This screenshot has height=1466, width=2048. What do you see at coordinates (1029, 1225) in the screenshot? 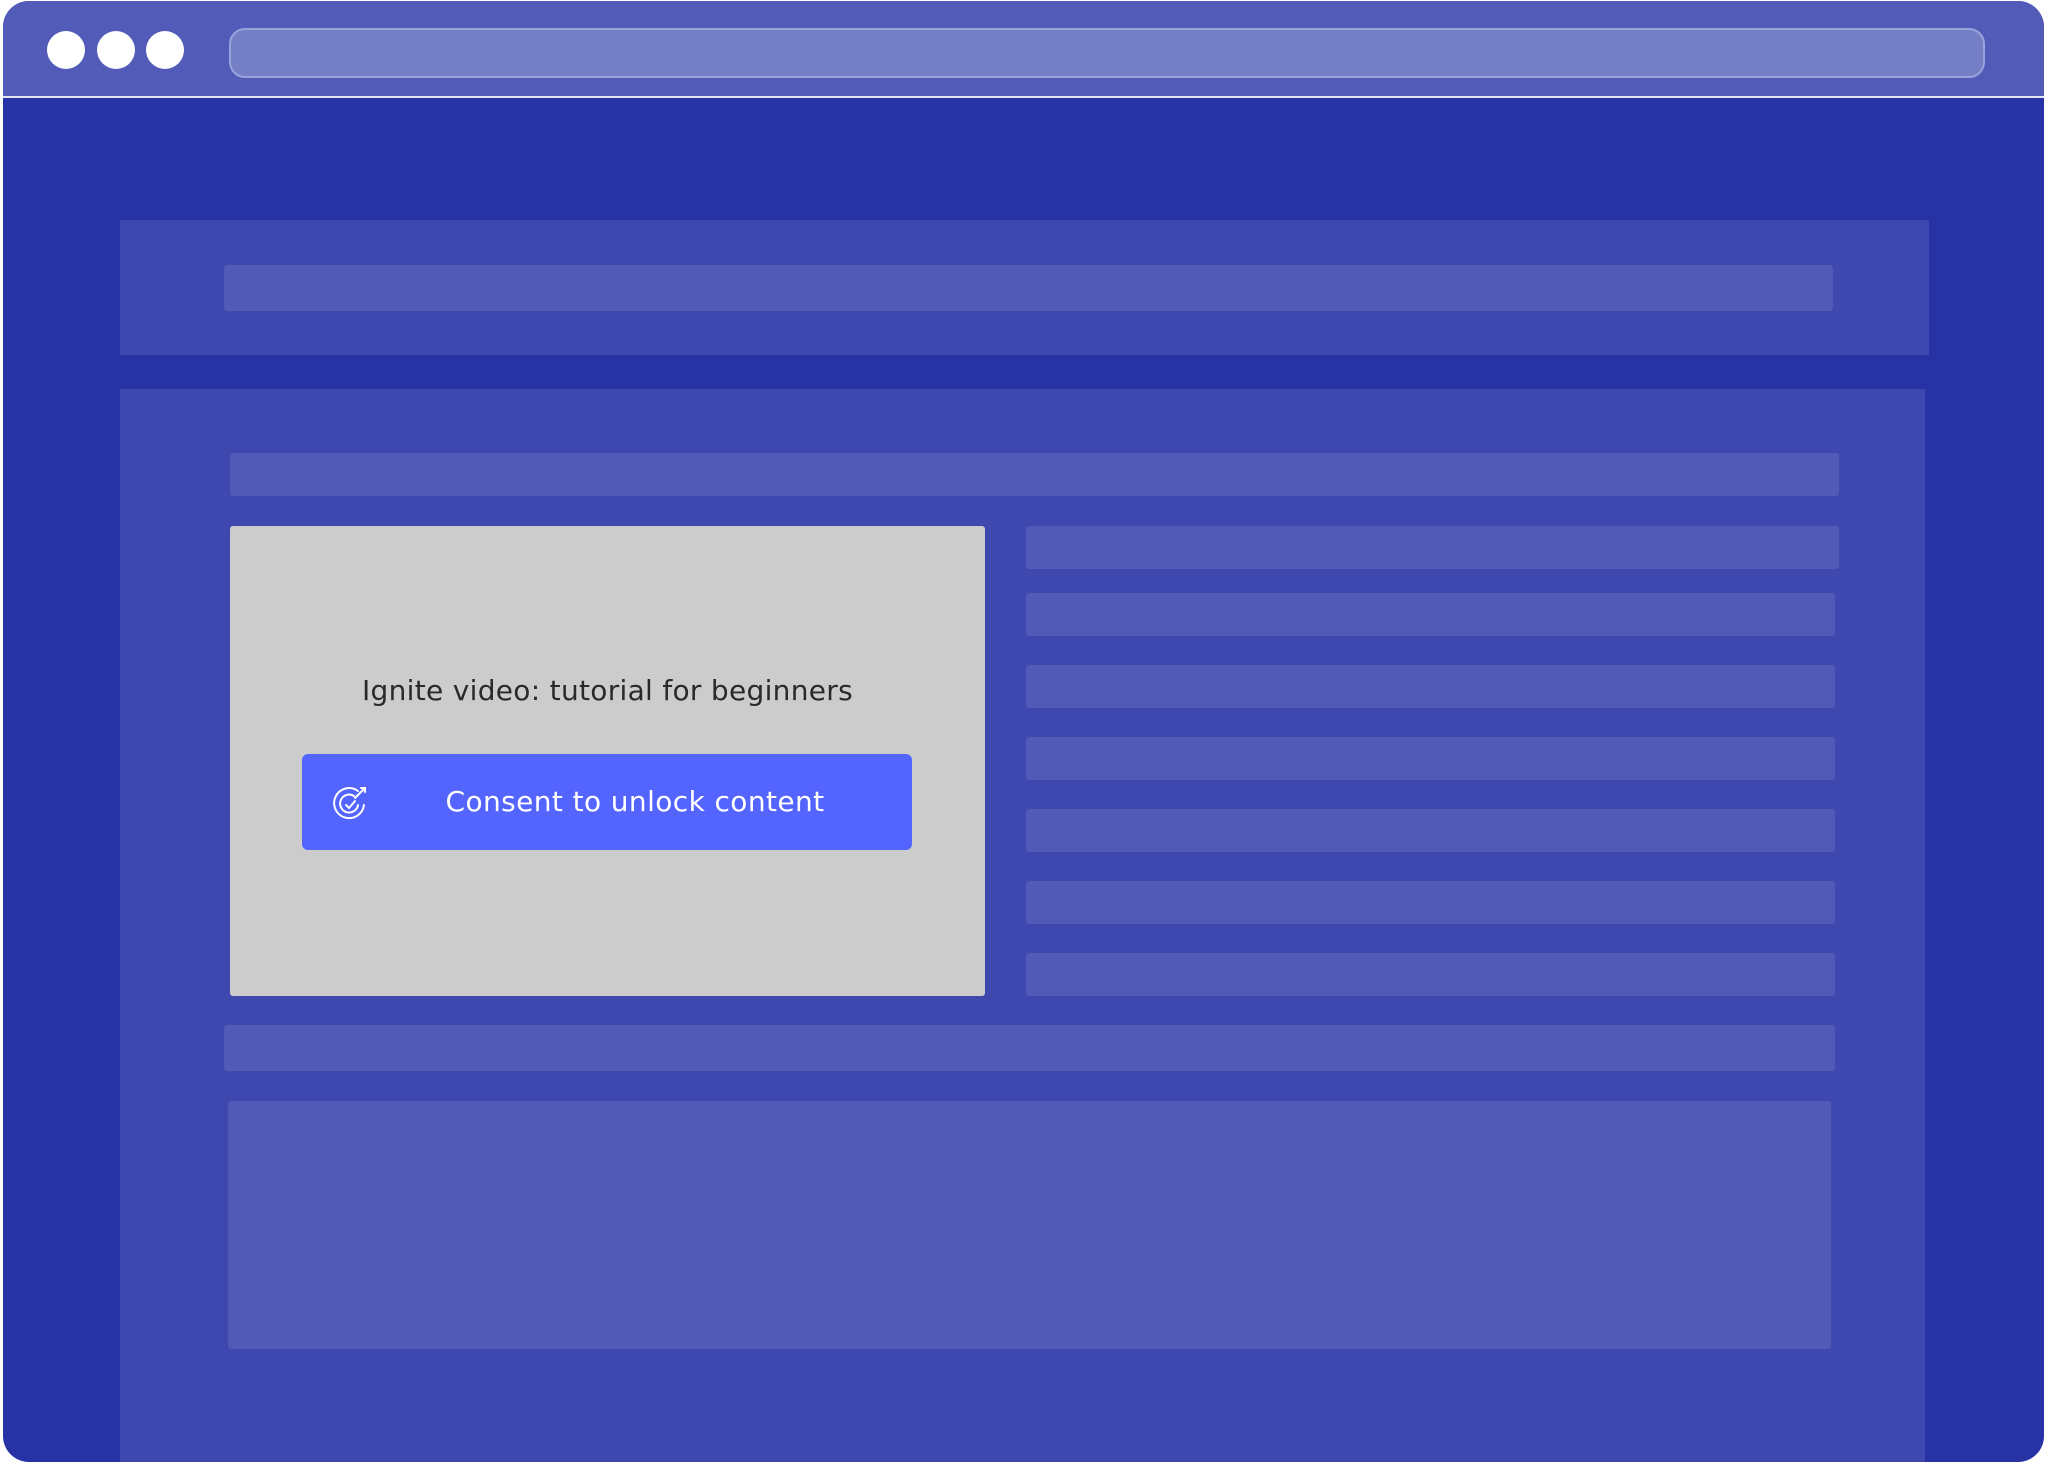
I see `content-block-placeholder` at bounding box center [1029, 1225].